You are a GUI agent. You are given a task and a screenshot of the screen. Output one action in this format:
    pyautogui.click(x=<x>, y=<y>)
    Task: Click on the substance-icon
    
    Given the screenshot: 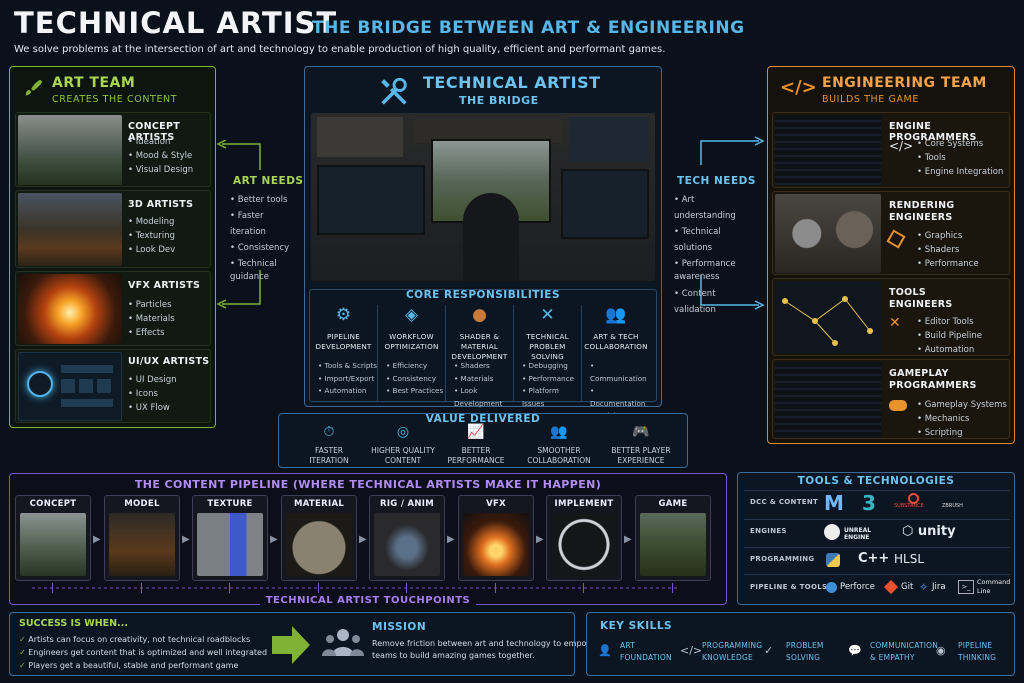 What is the action you would take?
    pyautogui.click(x=913, y=498)
    